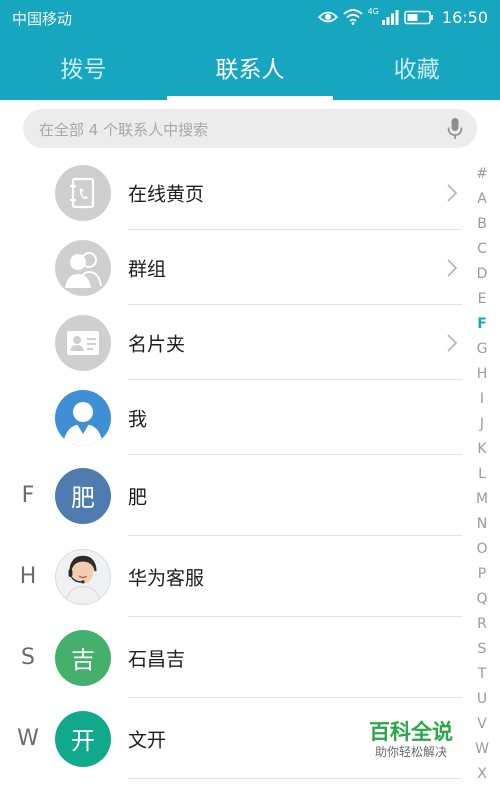  I want to click on section-letter: W, so click(28, 738).